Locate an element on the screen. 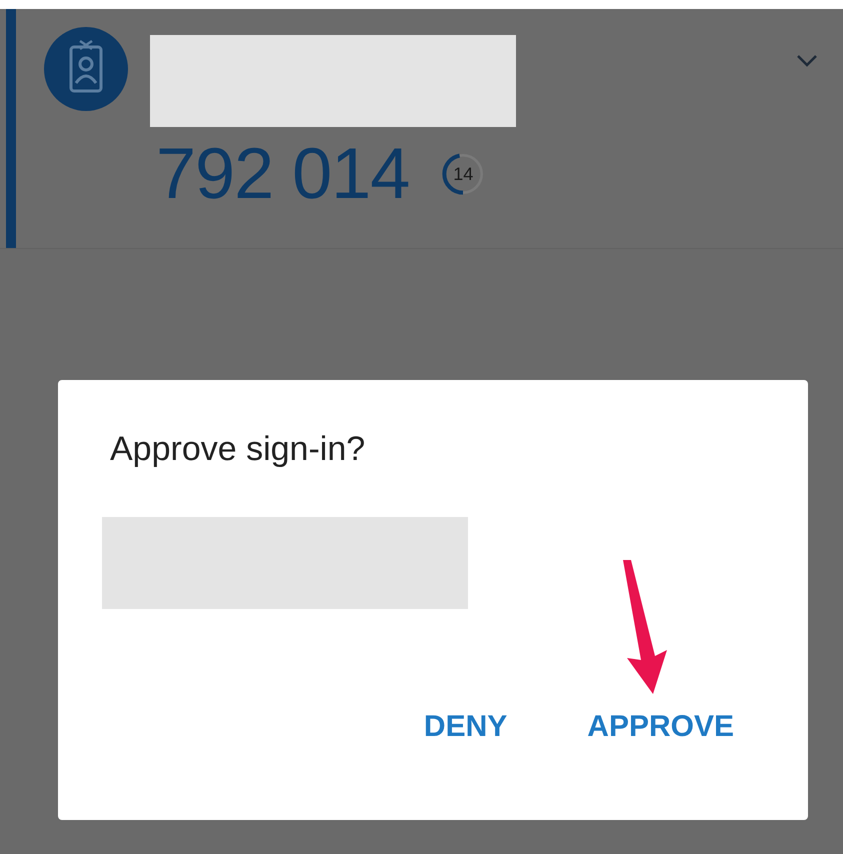 The image size is (843, 854). deny-button: DENY is located at coordinates (466, 727).